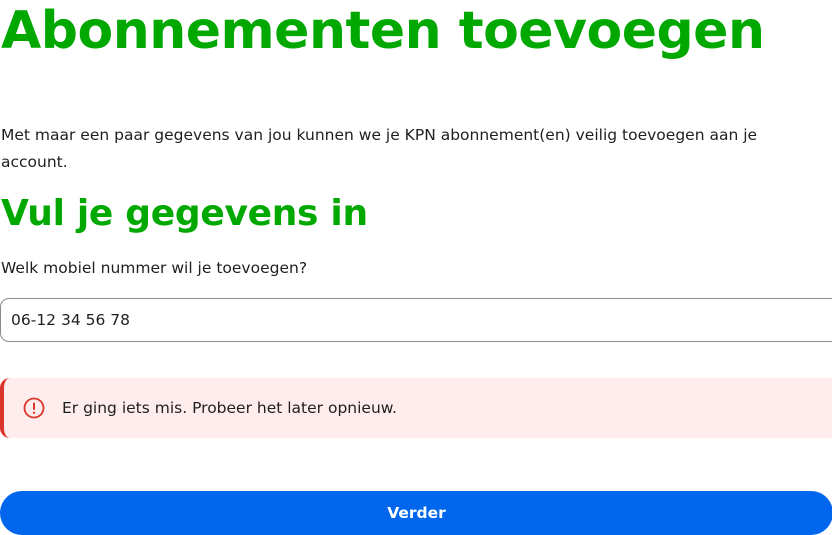 This screenshot has width=832, height=535. Describe the element at coordinates (383, 31) in the screenshot. I see `page-title: Abonnementen toevoegen` at that location.